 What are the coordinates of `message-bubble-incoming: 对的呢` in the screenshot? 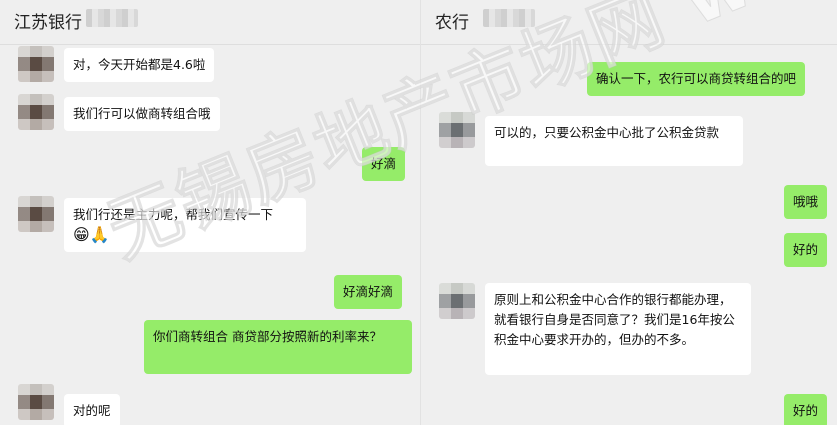 It's located at (92, 409).